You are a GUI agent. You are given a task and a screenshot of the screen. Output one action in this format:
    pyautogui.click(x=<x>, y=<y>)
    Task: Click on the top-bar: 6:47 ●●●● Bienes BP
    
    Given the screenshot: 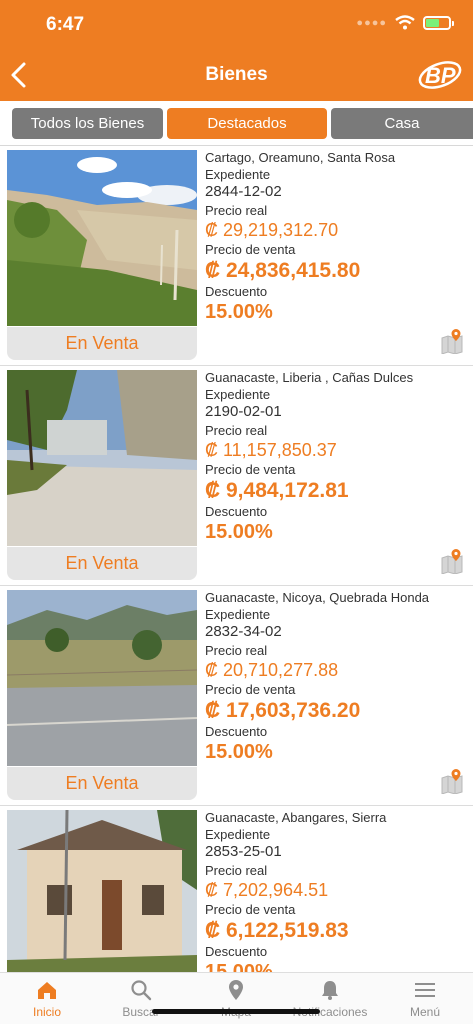 What is the action you would take?
    pyautogui.click(x=236, y=50)
    